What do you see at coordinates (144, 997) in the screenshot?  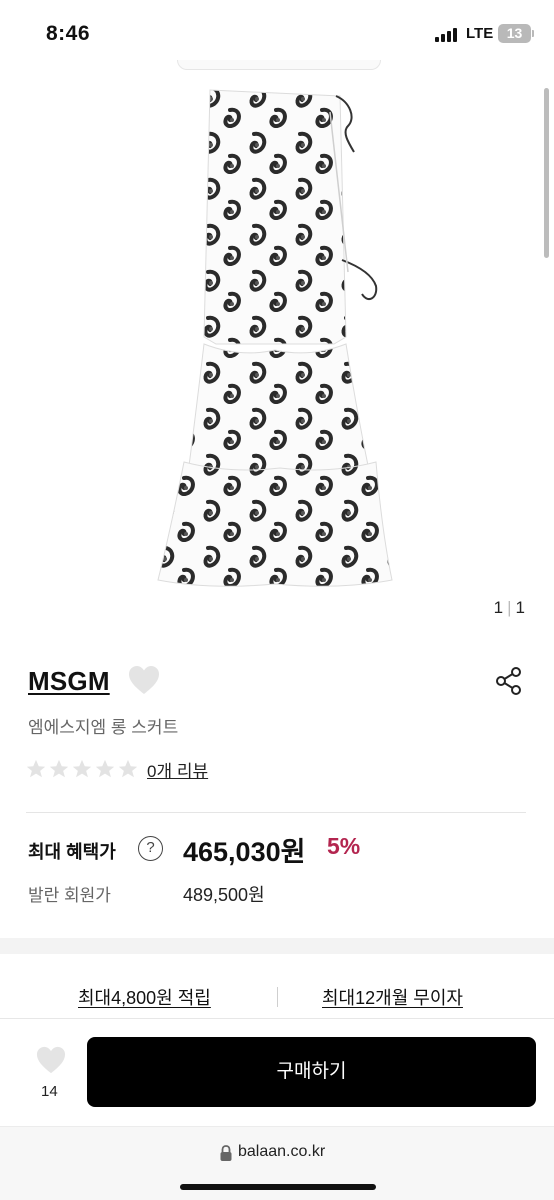 I see `points-benefit-link: 최대4,800원 적립` at bounding box center [144, 997].